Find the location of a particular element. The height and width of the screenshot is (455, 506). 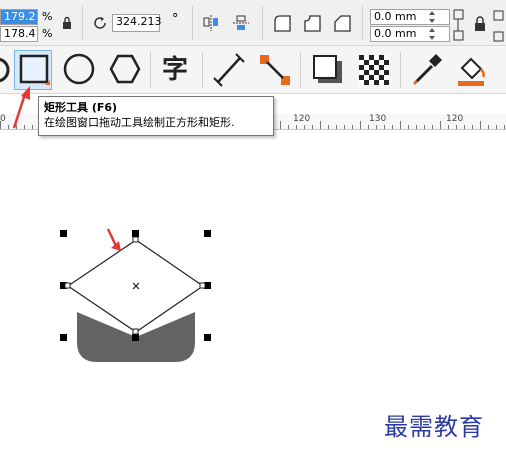

rotation-field: 324.213 is located at coordinates (137, 23).